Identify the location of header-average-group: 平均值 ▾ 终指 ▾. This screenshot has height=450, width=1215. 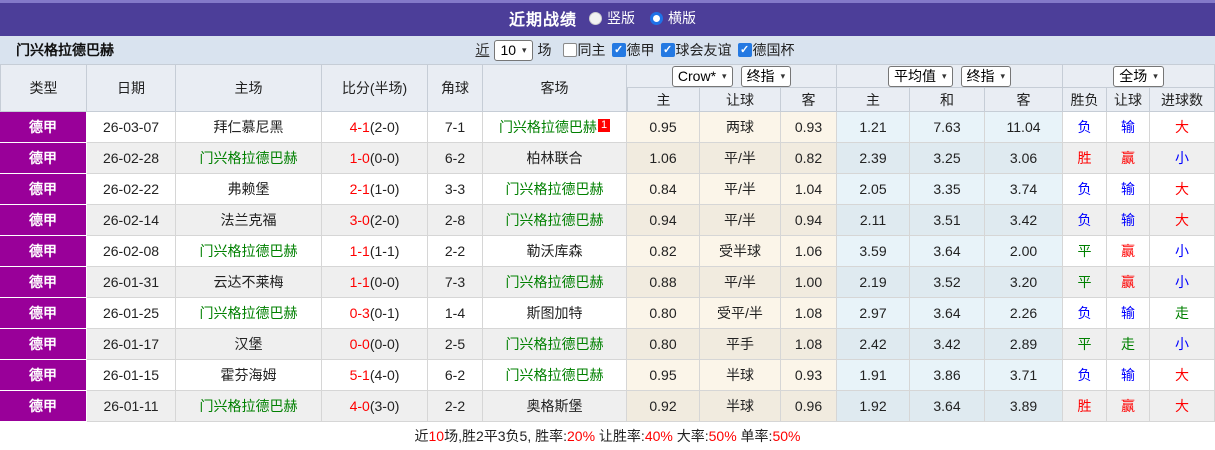
(950, 76).